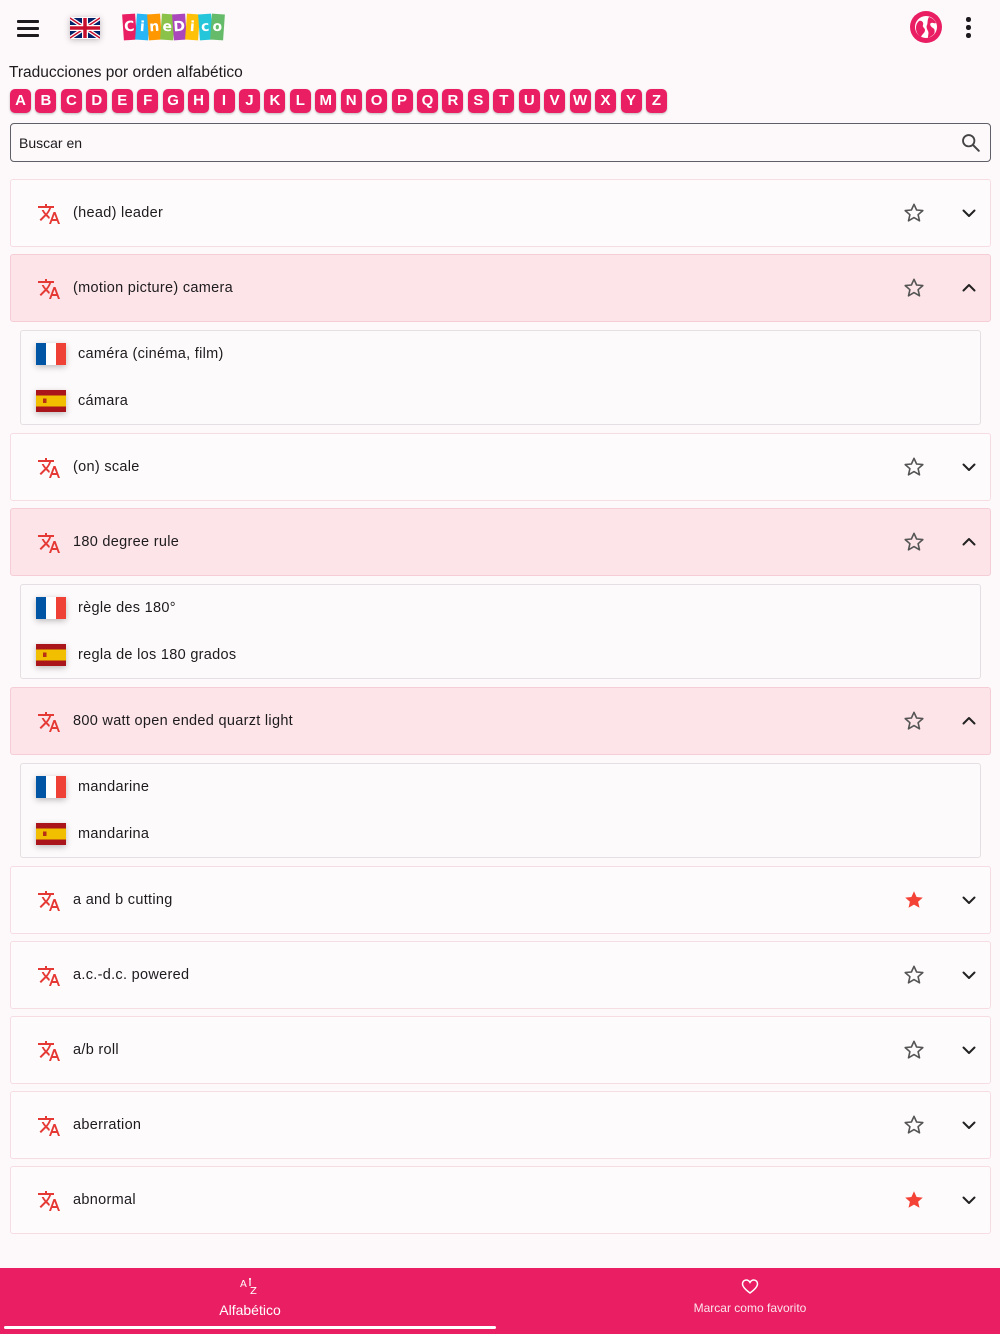  Describe the element at coordinates (500, 787) in the screenshot. I see `translation-item-fr: mandarine` at that location.